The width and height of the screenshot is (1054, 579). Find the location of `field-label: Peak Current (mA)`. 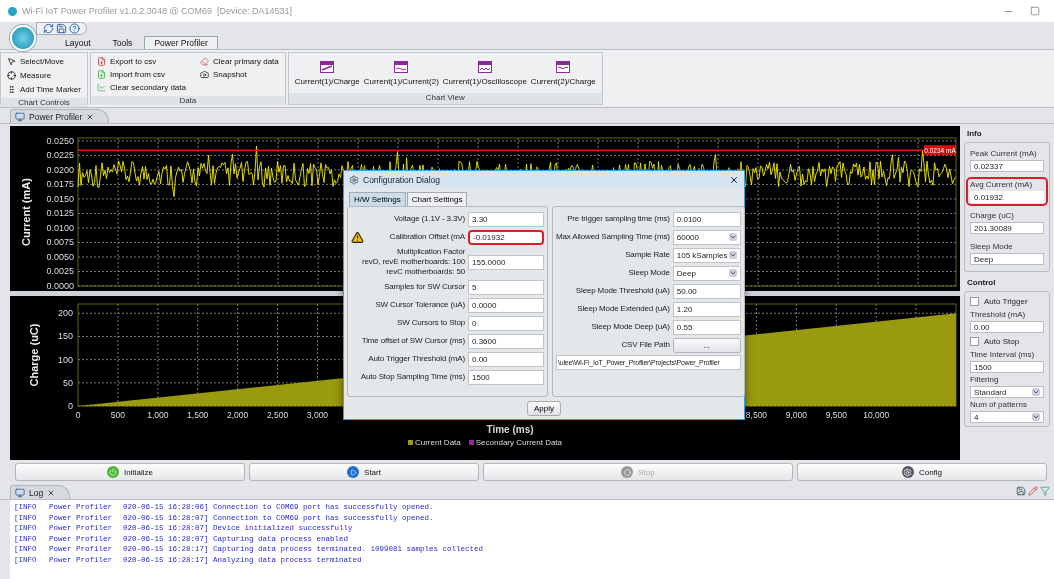

field-label: Peak Current (mA) is located at coordinates (1004, 153).